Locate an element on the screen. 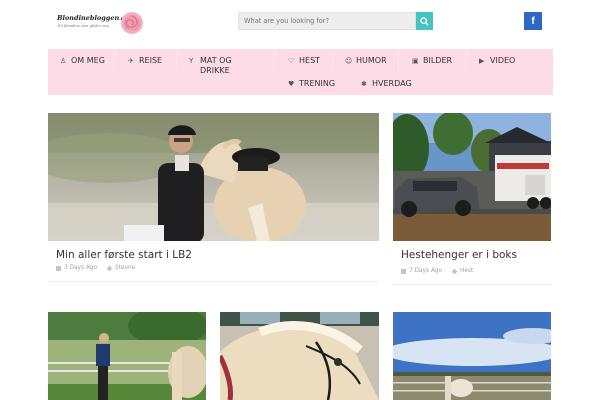 Image resolution: width=600 pixels, height=400 pixels. nav-label: OM MEG is located at coordinates (88, 60).